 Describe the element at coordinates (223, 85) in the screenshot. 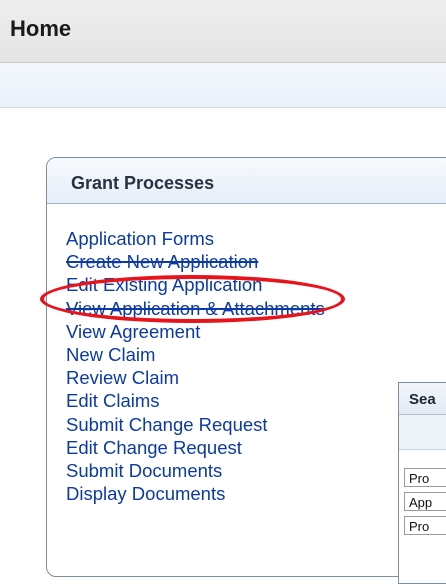

I see `sub-bar` at that location.